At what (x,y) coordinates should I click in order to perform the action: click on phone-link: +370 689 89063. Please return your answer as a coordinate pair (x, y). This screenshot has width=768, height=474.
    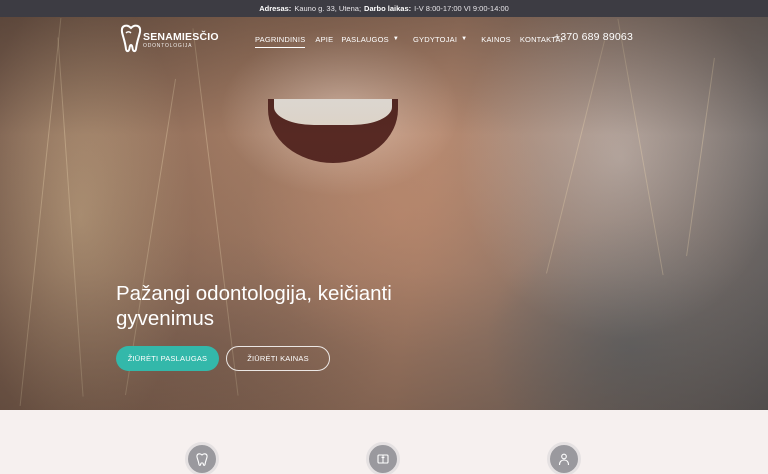
    Looking at the image, I should click on (593, 37).